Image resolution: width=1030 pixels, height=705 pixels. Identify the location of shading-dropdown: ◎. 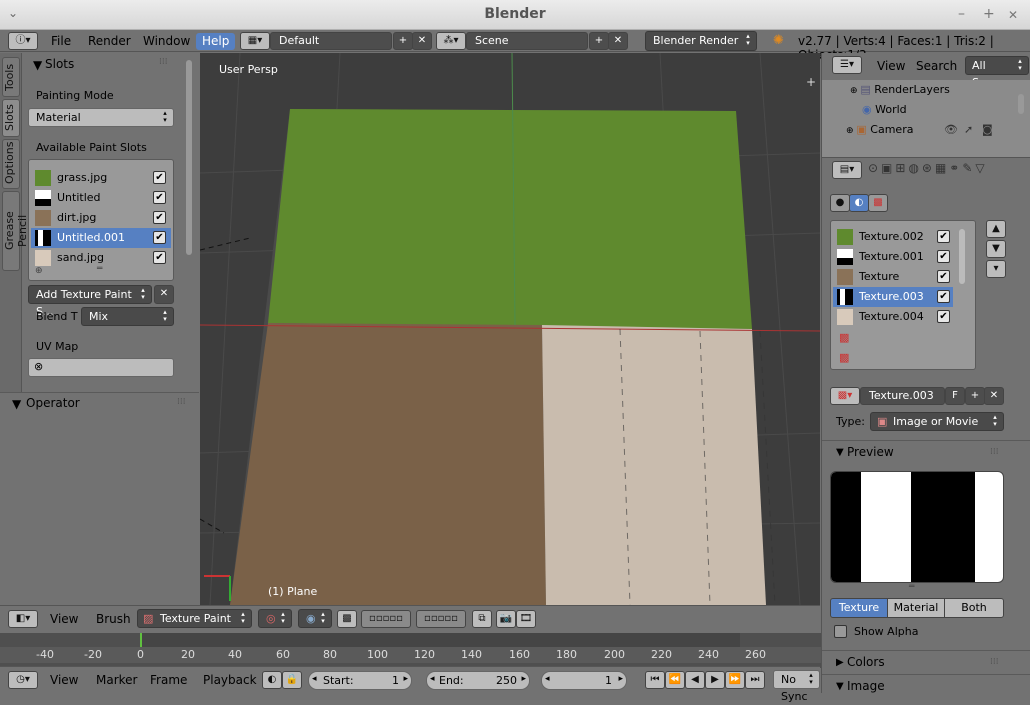
(275, 618).